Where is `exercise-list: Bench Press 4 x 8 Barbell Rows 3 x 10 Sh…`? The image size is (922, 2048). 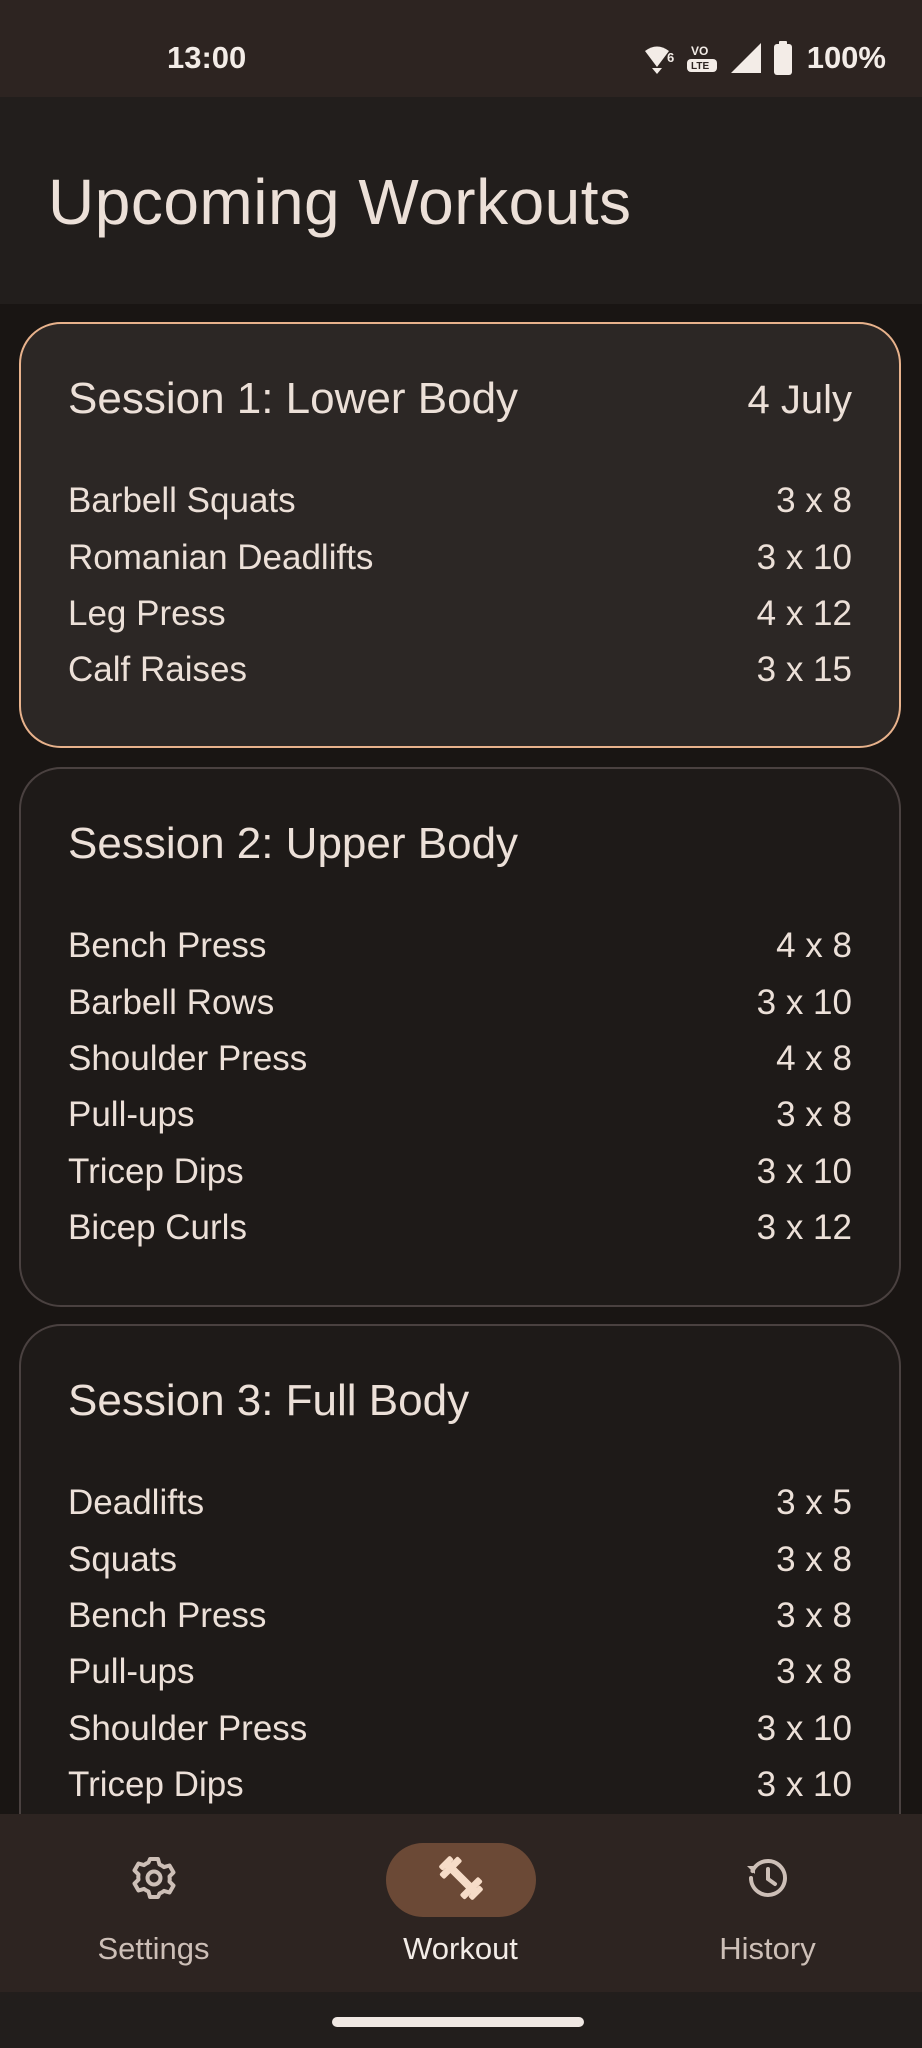
exercise-list: Bench Press 4 x 8 Barbell Rows 3 x 10 Sh… is located at coordinates (460, 1087).